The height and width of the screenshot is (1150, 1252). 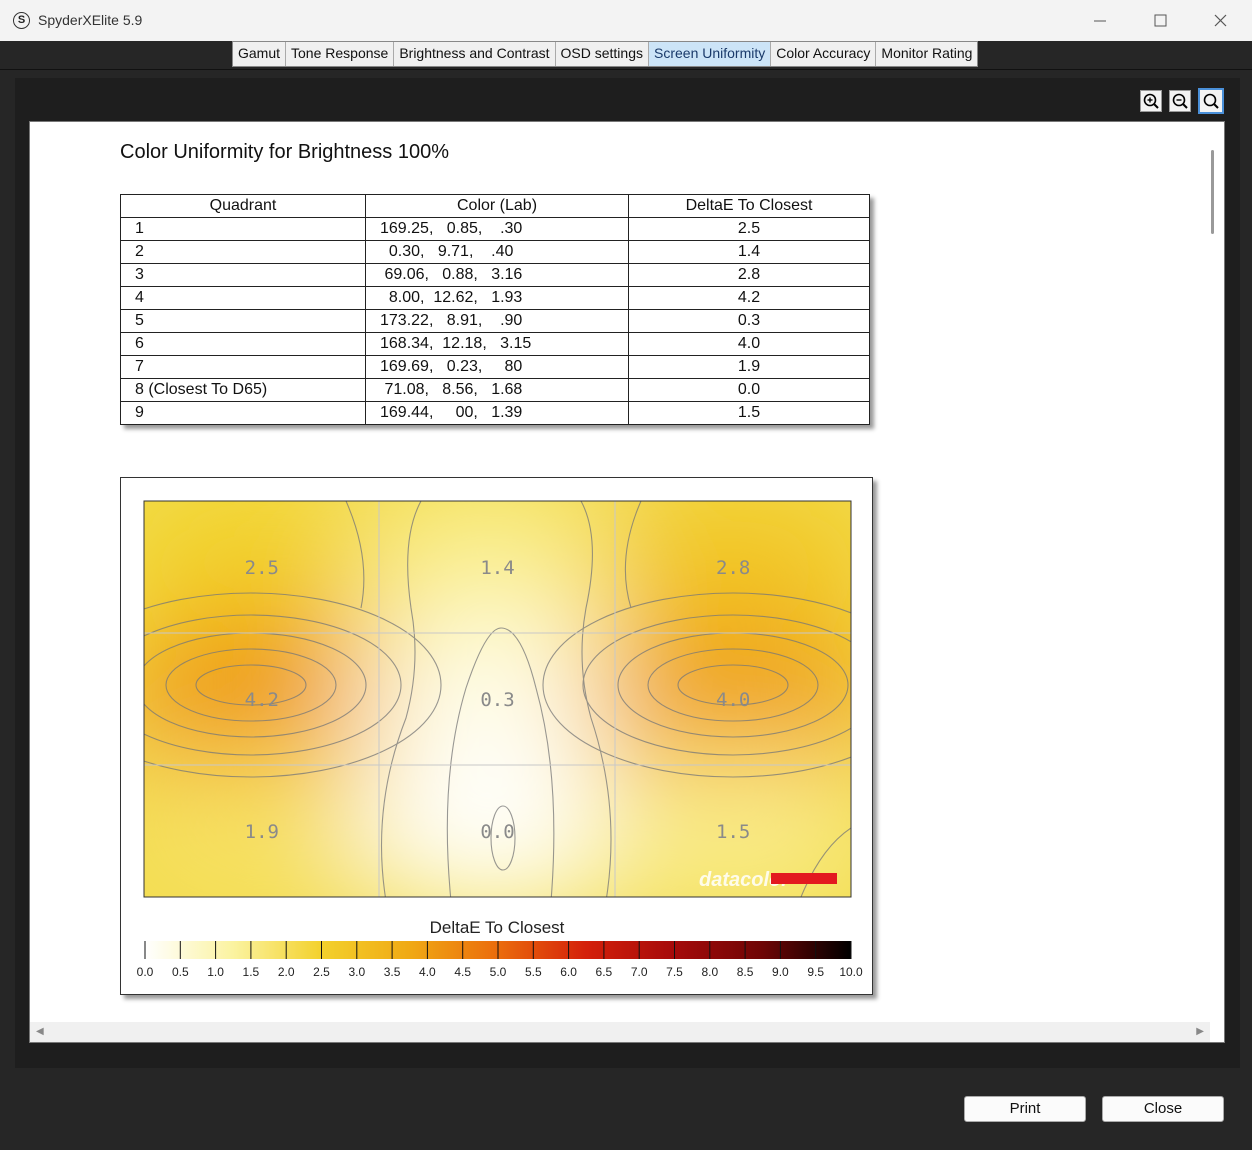 I want to click on heatmap-value-label: 2.5, so click(x=262, y=568).